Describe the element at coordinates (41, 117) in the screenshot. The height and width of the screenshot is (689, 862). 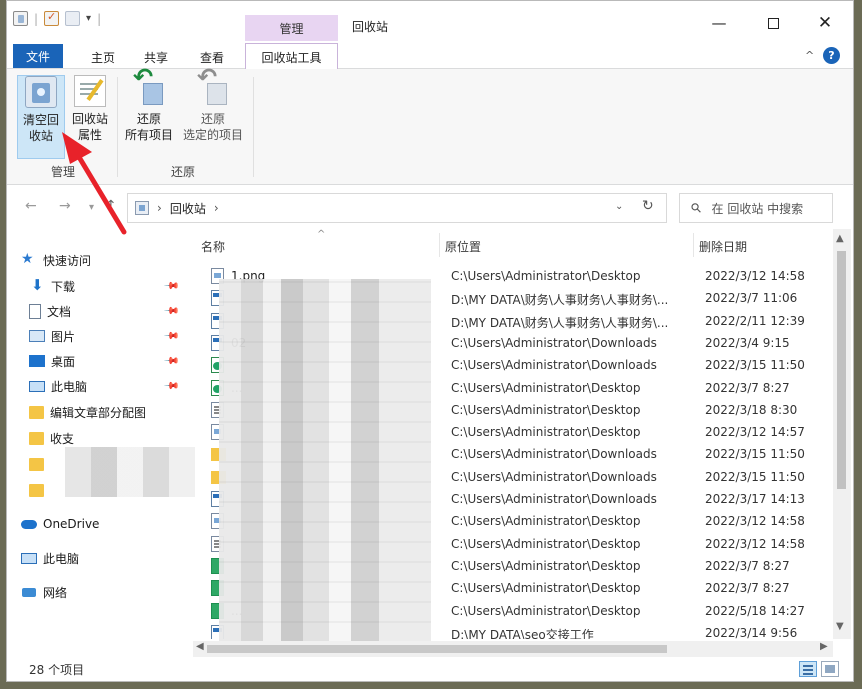
I see `empty-recycle-bin-button: 清空回 收站` at that location.